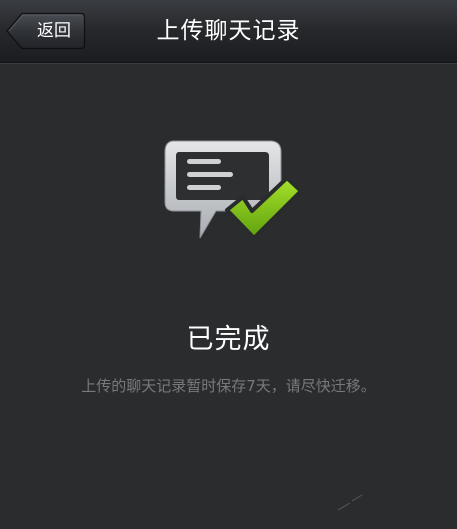 This screenshot has width=457, height=529. What do you see at coordinates (233, 190) in the screenshot?
I see `chat-bubble-checkmark-icon` at bounding box center [233, 190].